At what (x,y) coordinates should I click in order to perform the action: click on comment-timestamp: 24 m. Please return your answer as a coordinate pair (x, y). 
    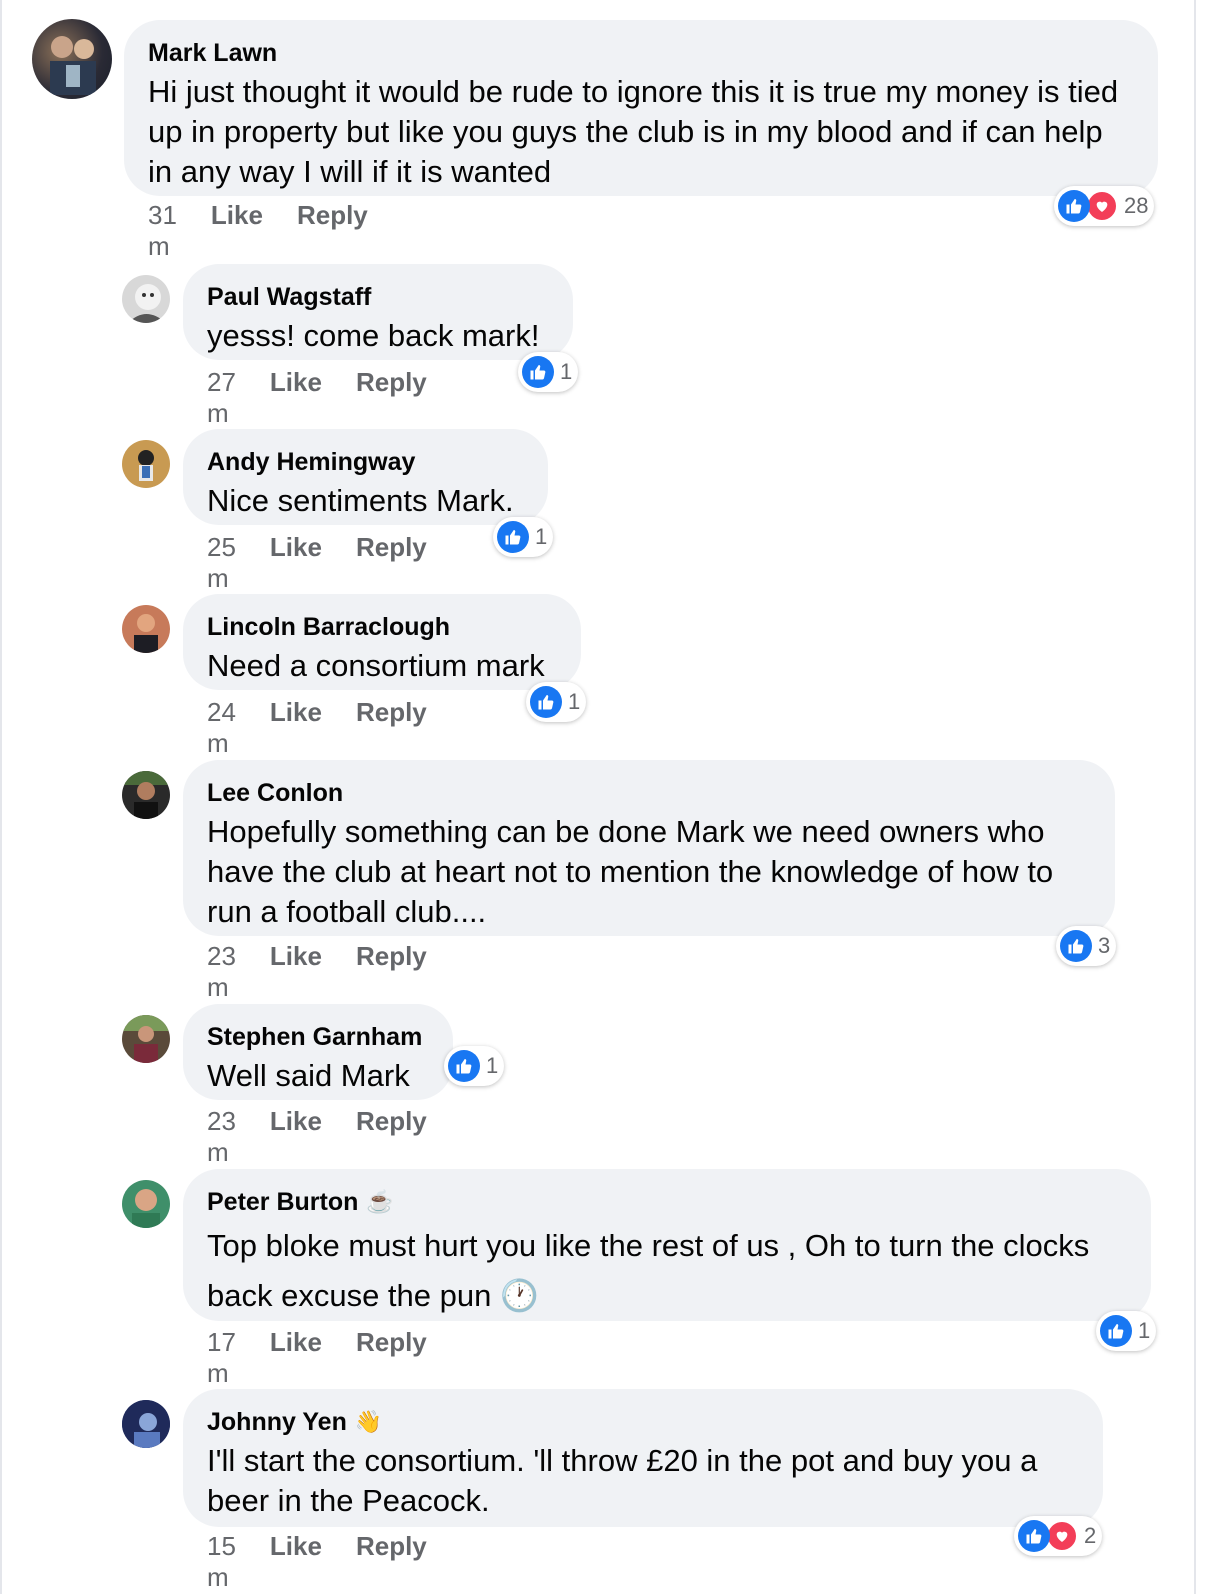
    Looking at the image, I should click on (221, 728).